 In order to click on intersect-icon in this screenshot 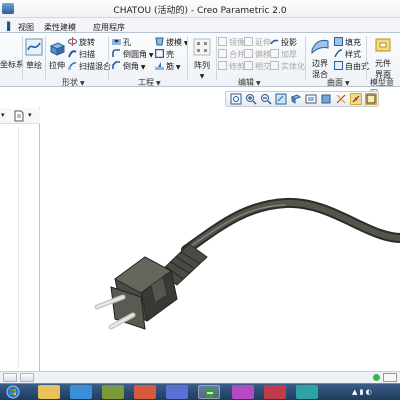, I will do `click(248, 65)`.